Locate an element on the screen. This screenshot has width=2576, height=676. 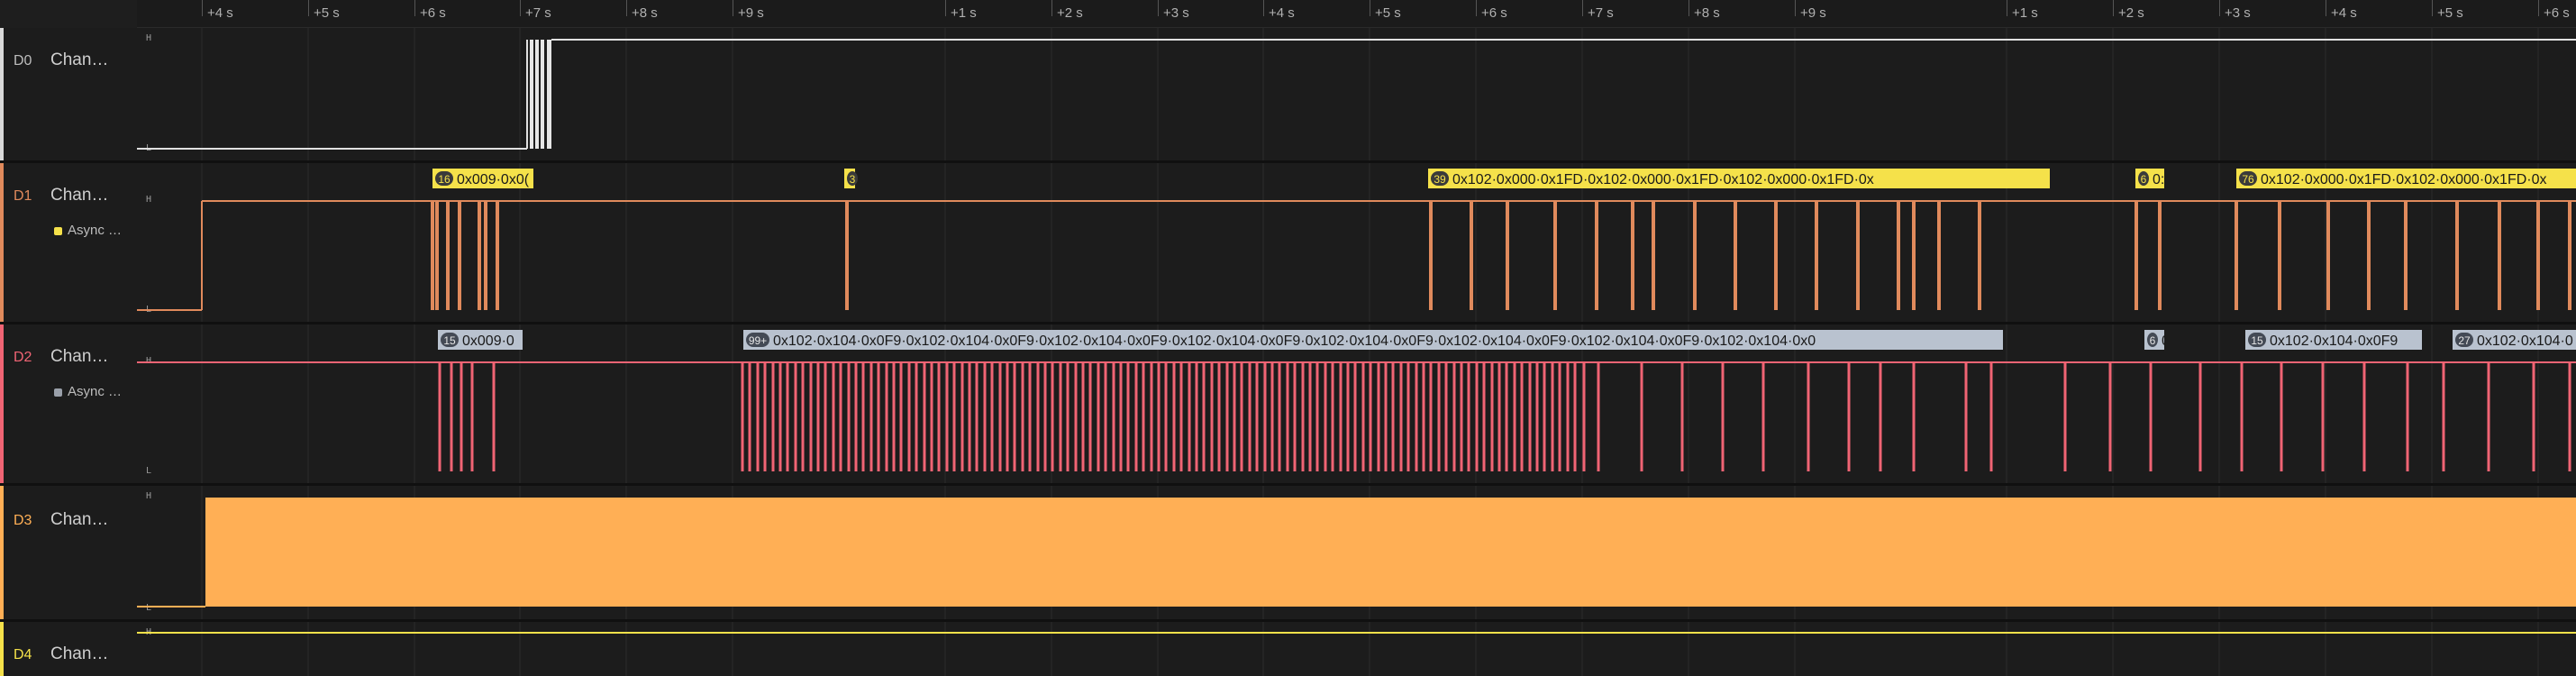
frame-text: 0x102·0x104·0x0F9 is located at coordinates (2334, 341).